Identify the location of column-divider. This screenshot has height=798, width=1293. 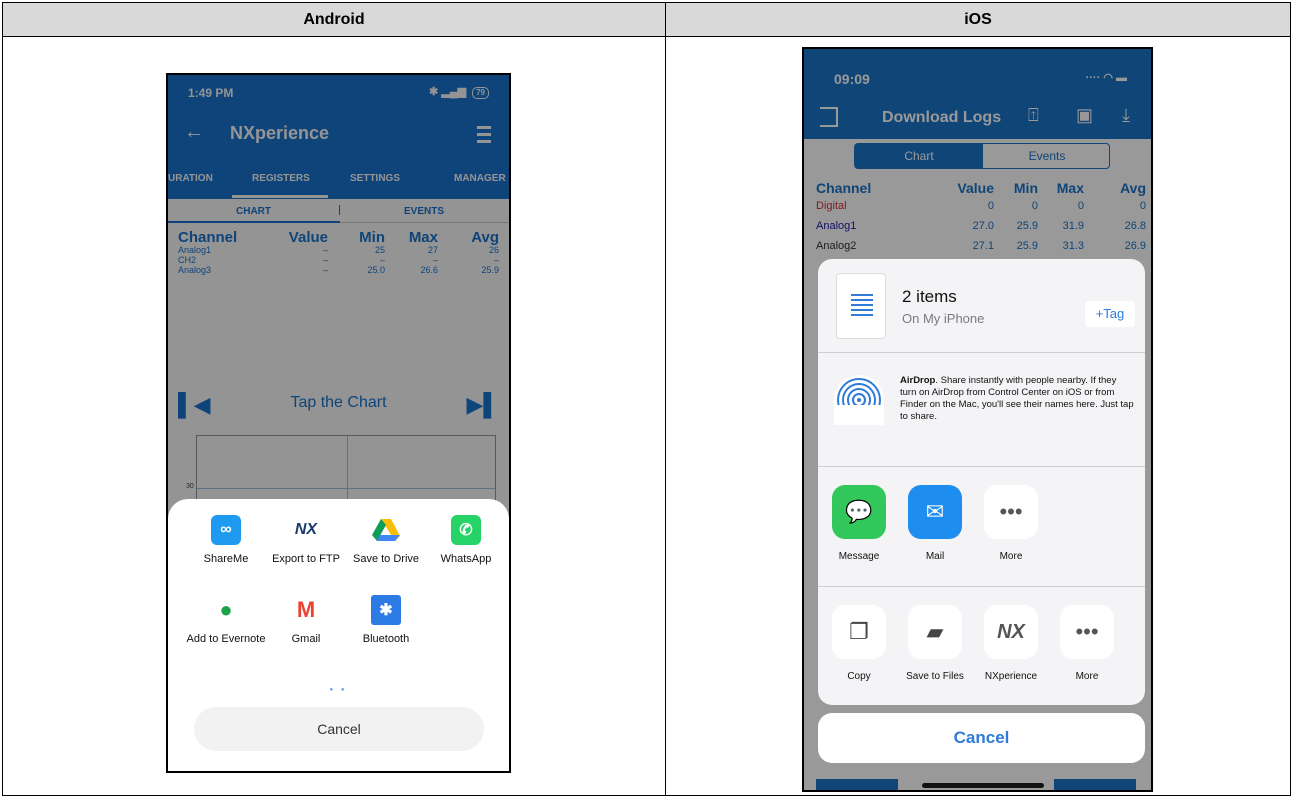
(665, 399).